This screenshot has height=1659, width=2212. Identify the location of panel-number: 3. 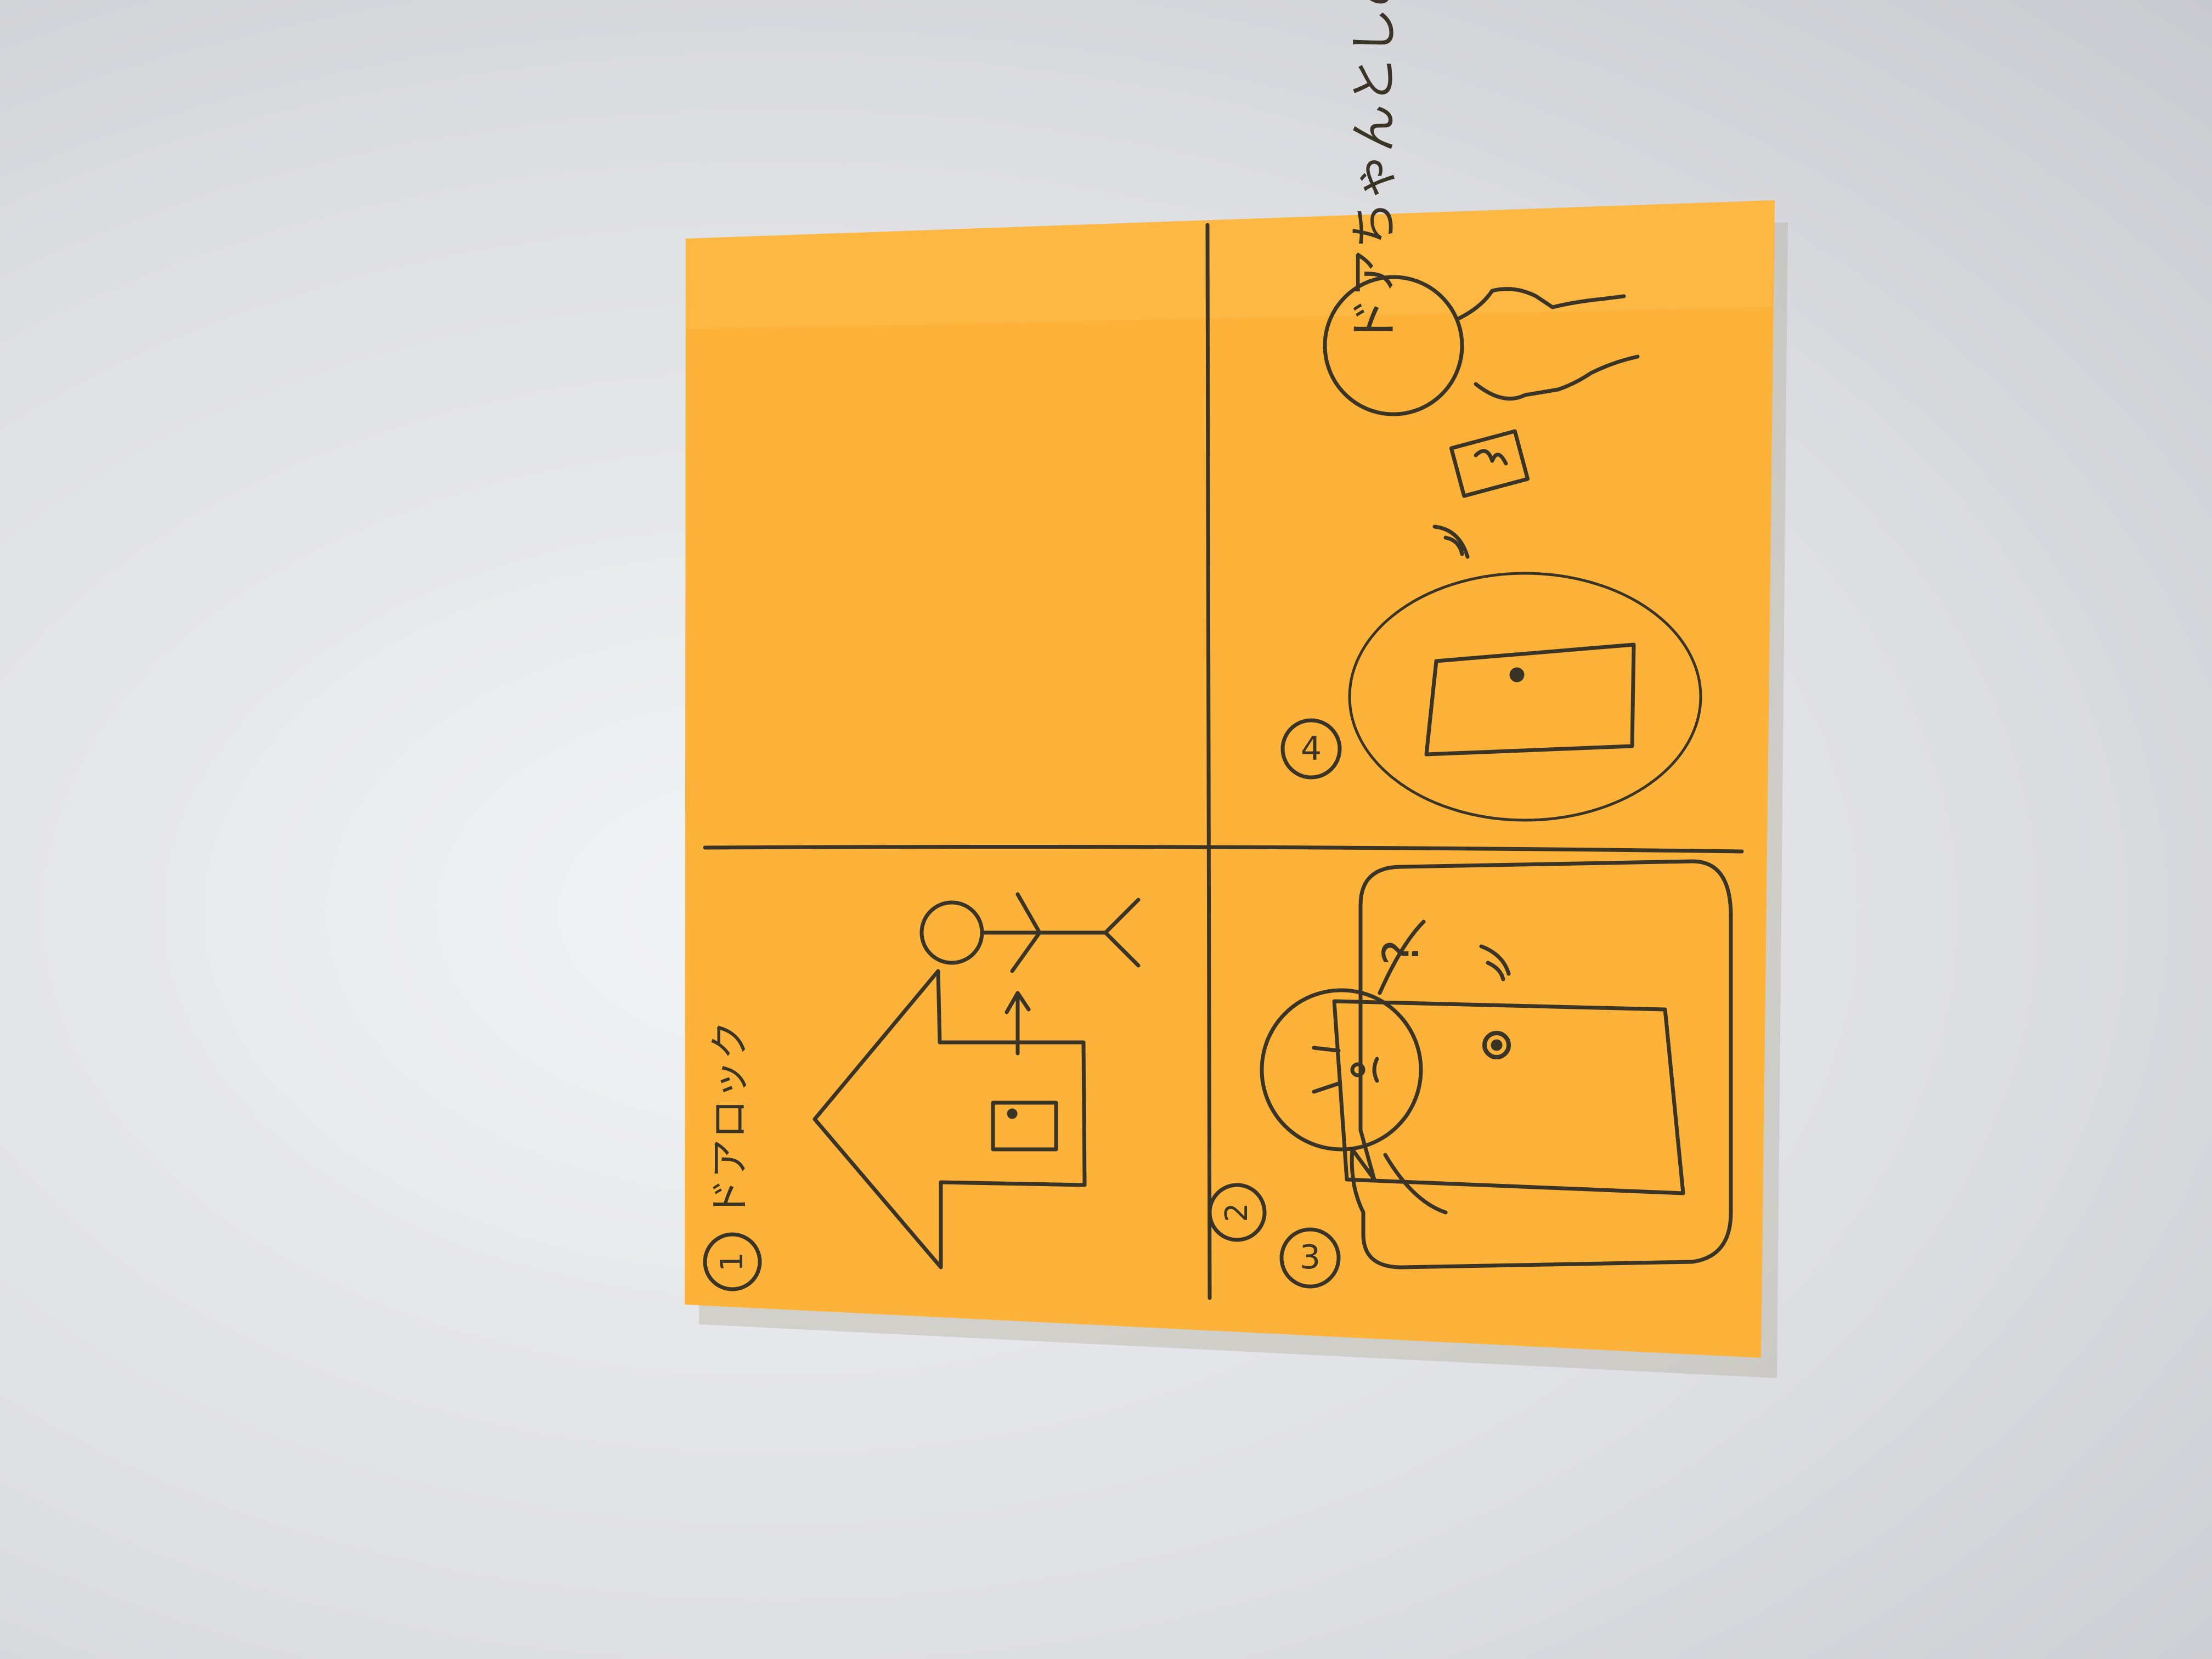
(1310, 1257).